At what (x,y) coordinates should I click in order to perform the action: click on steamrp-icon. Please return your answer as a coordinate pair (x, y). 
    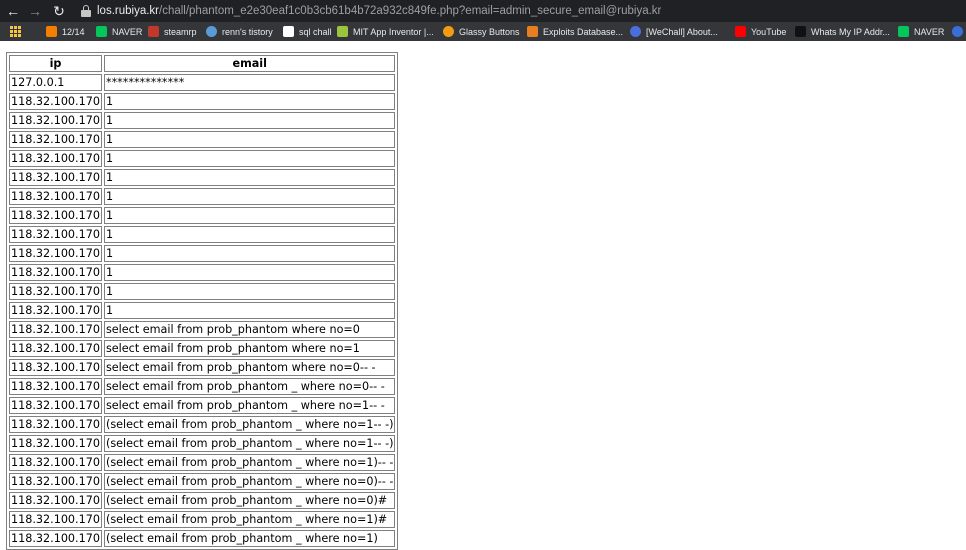
    Looking at the image, I should click on (153, 31).